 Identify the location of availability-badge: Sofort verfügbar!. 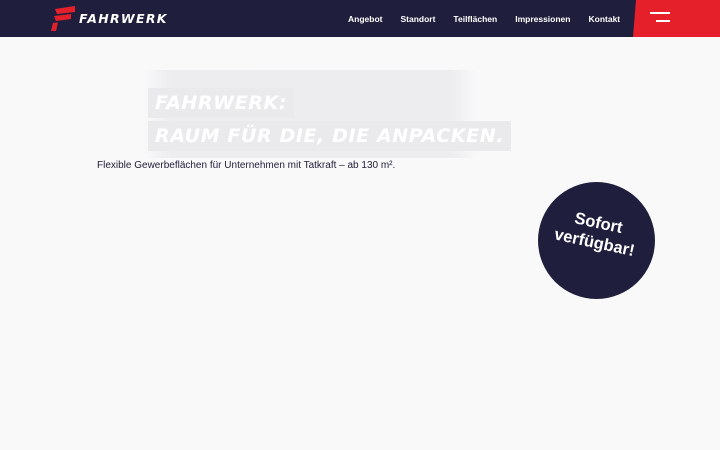
(596, 240).